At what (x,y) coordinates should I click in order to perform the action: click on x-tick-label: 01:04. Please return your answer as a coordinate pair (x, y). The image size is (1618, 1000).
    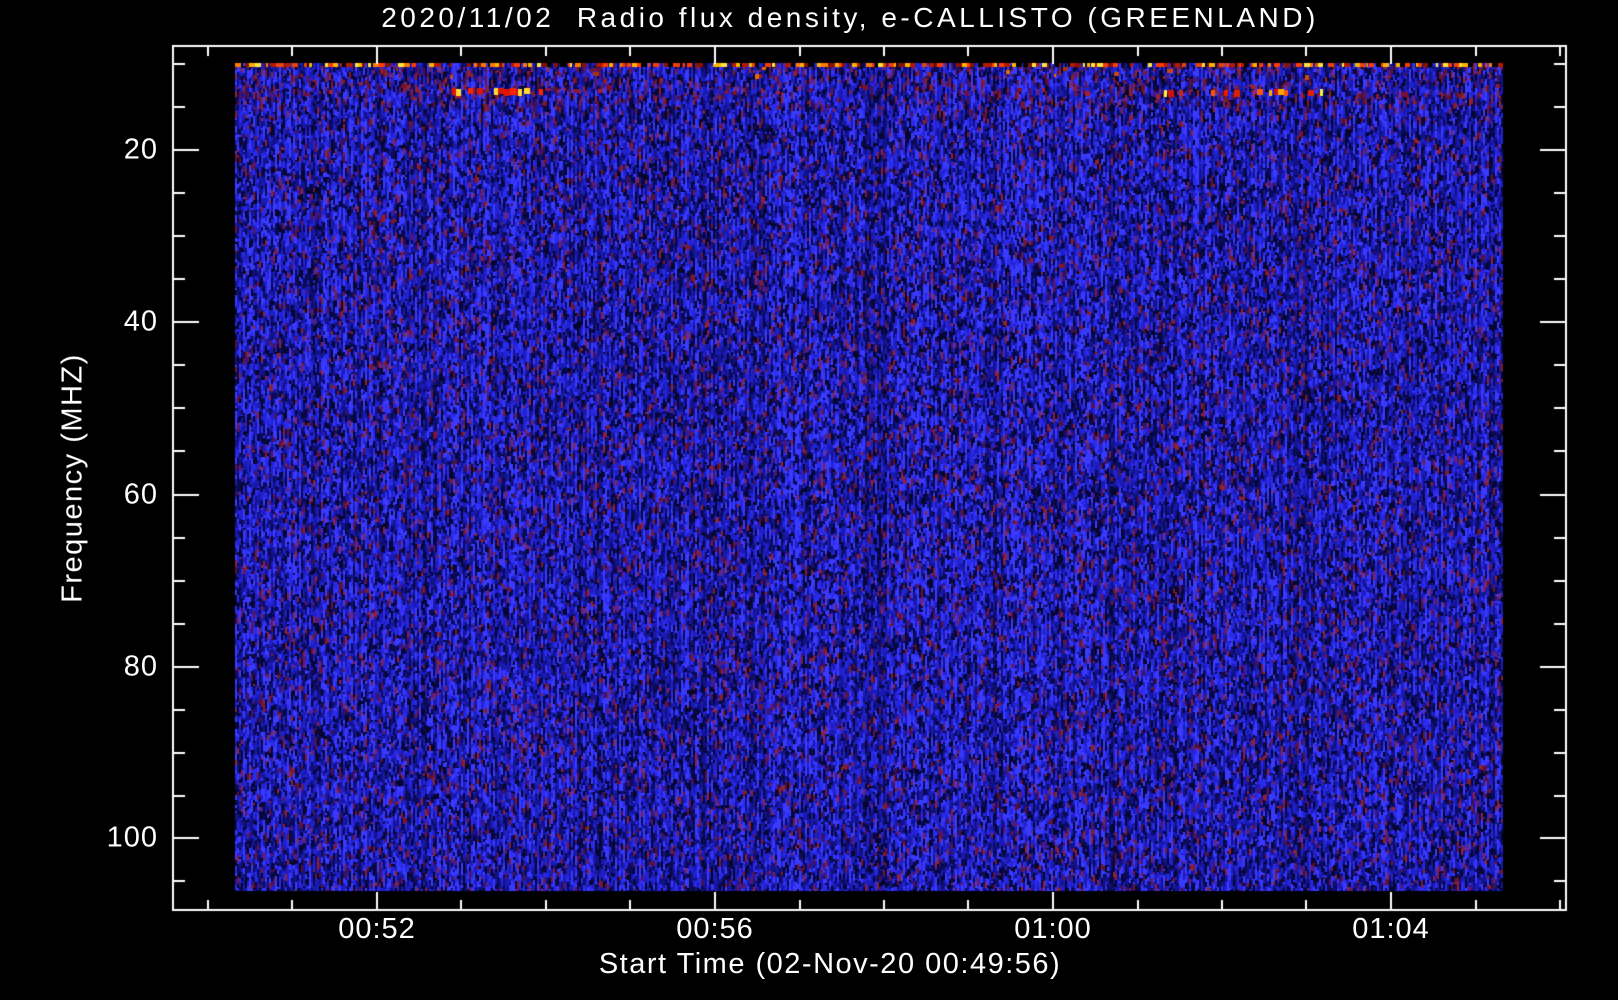
    Looking at the image, I should click on (1391, 929).